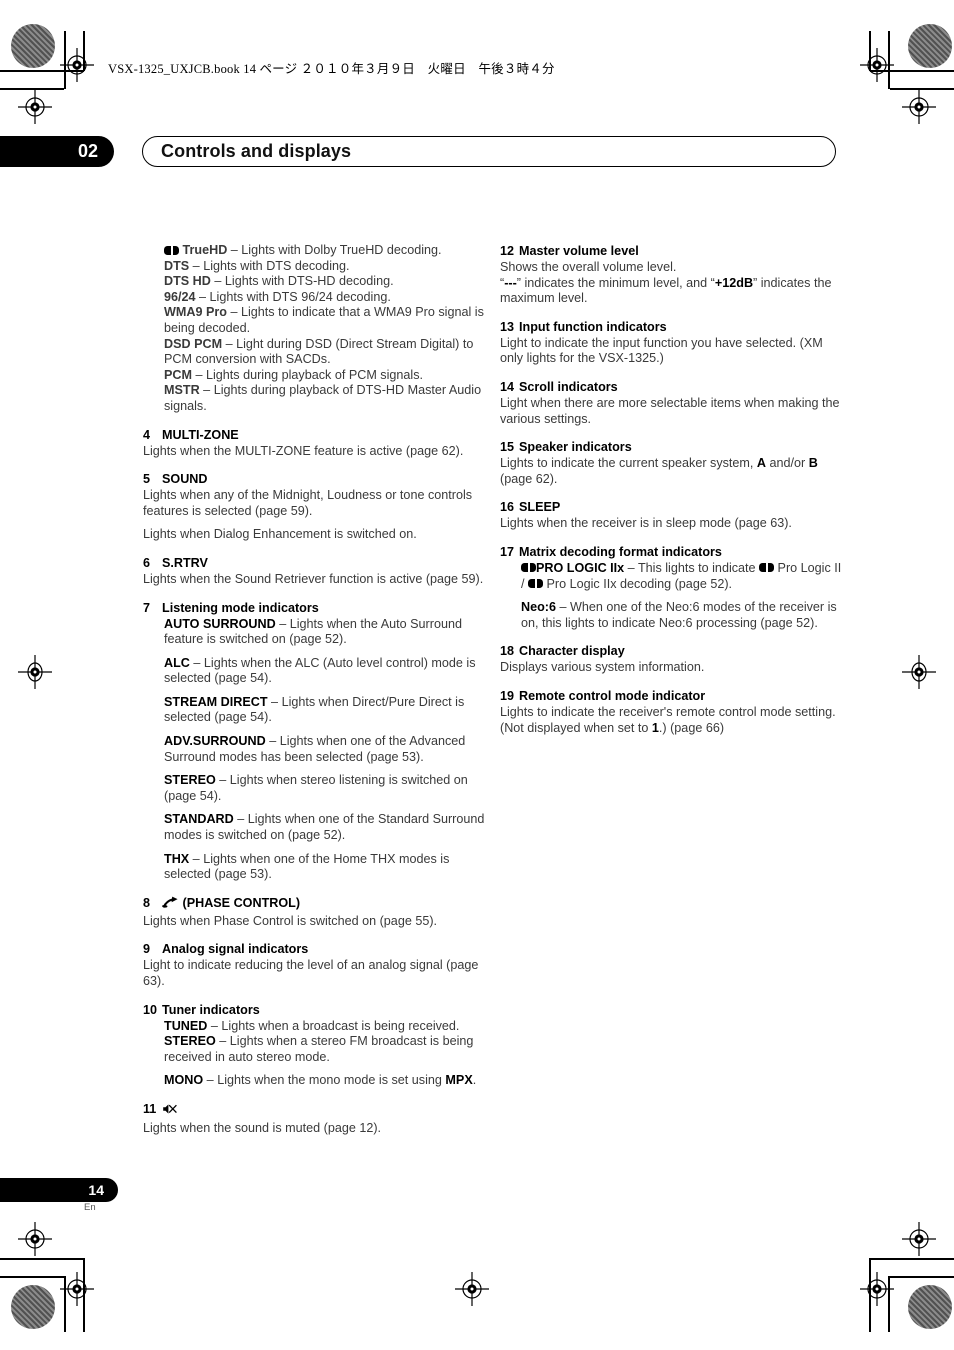  Describe the element at coordinates (215, 741) in the screenshot. I see `term: ADV.SURROUND` at that location.